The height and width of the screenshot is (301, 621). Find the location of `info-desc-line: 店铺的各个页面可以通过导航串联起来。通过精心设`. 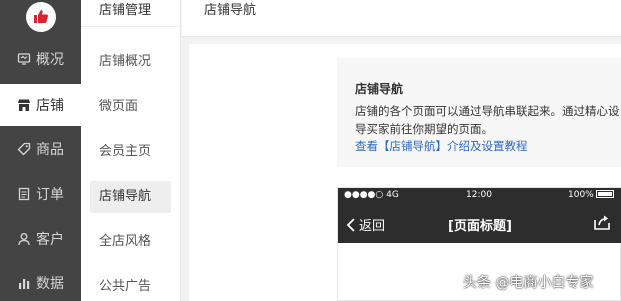

info-desc-line: 店铺的各个页面可以通过导航串联起来。通过精心设 is located at coordinates (487, 111).